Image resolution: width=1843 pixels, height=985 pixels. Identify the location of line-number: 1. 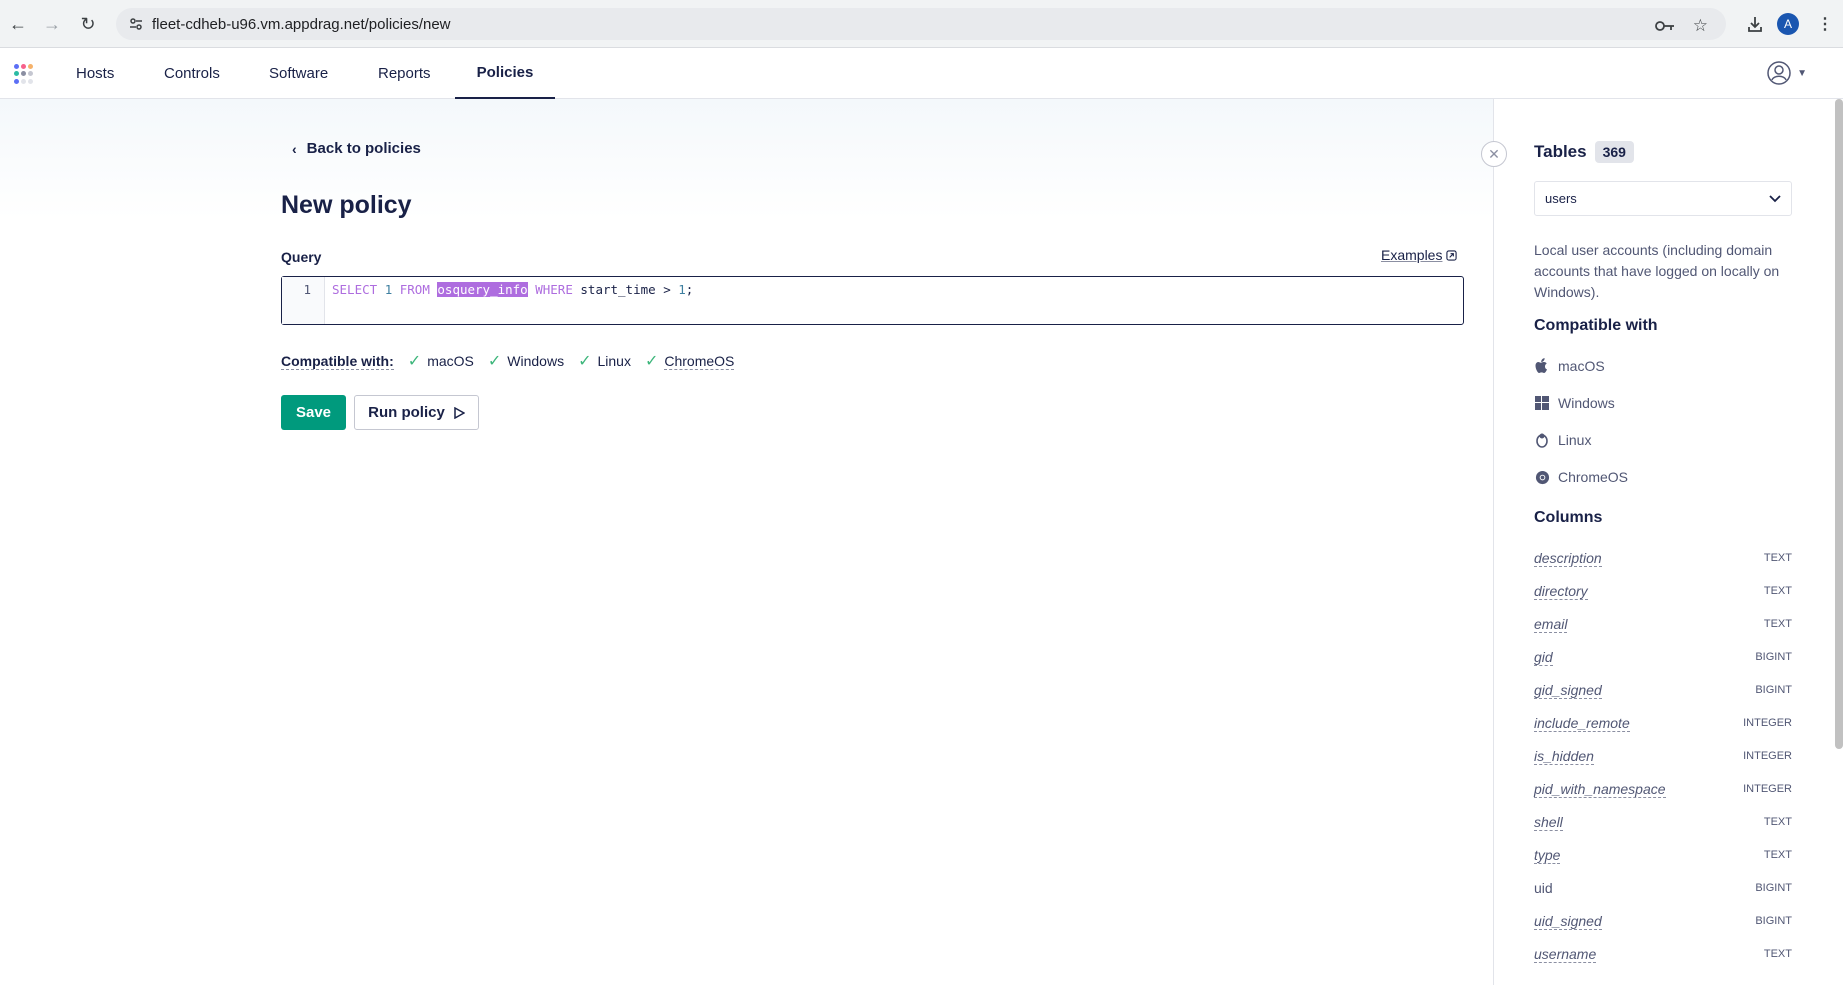
(303, 300).